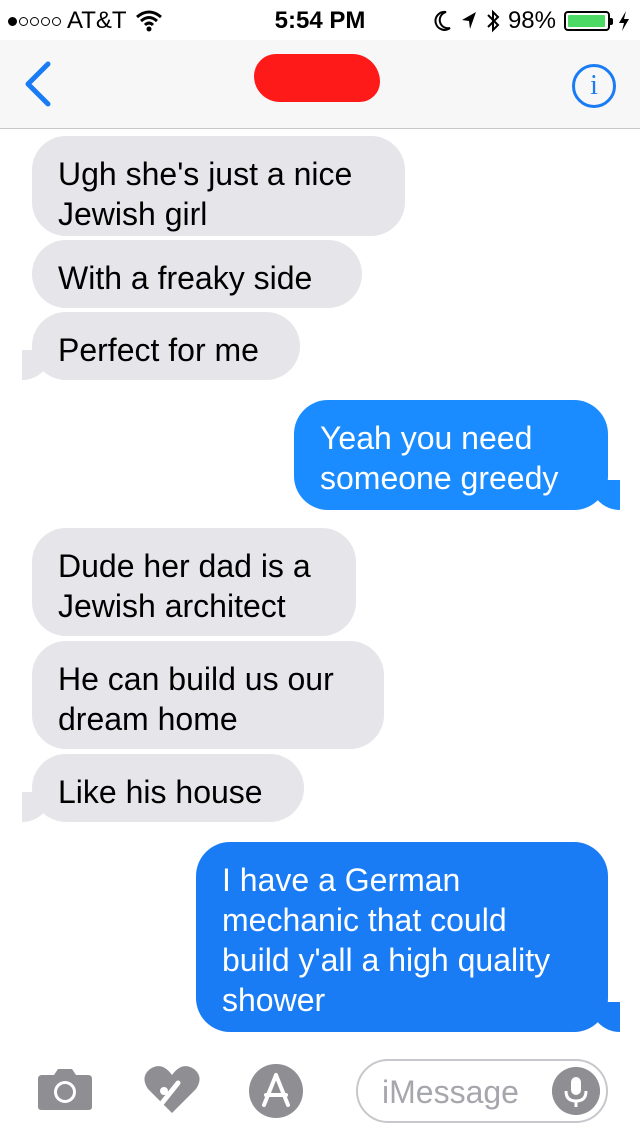 The image size is (640, 1136). I want to click on info-button: i, so click(594, 86).